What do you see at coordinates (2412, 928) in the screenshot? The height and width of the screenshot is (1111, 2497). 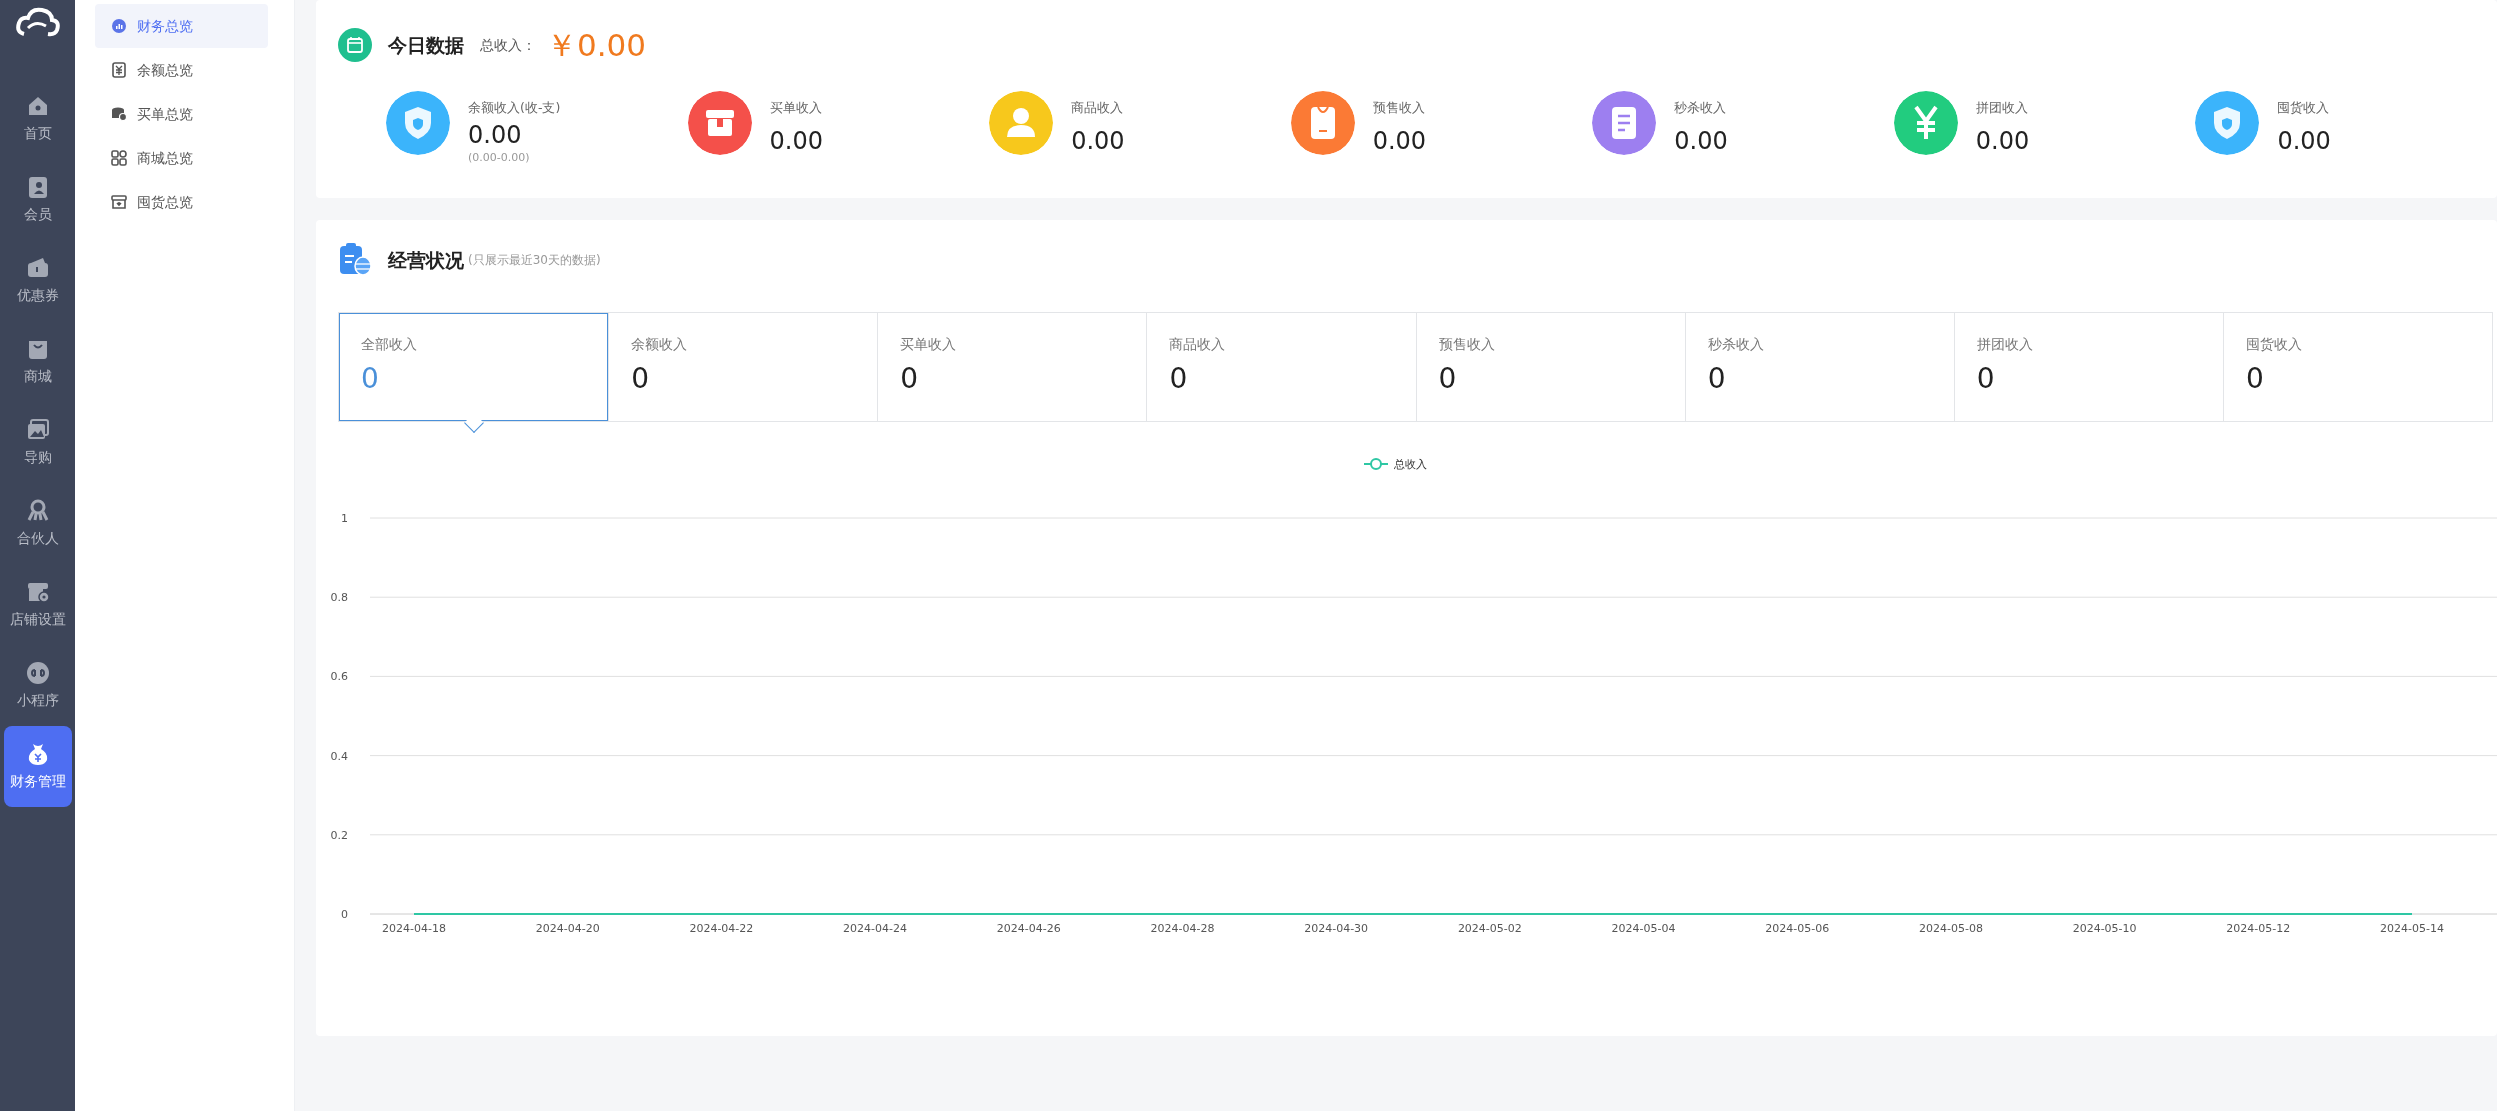 I see `x-axis-label: 2024-05-14` at bounding box center [2412, 928].